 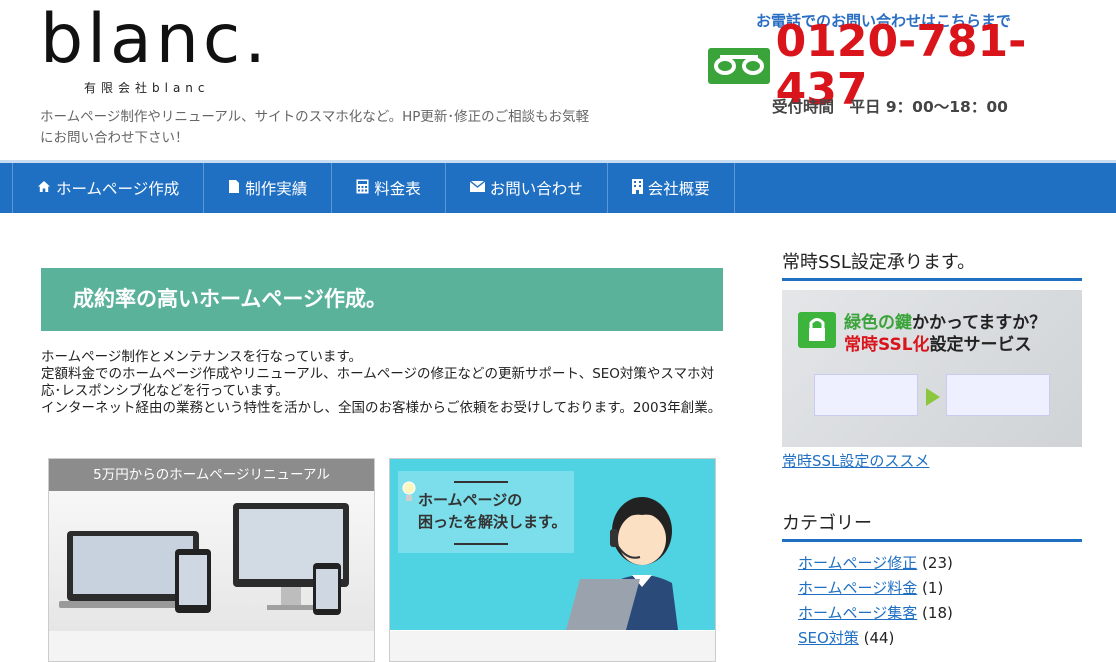 I want to click on ssl-banner: 緑色の鍵かかってますか？ 常時SSL化設定サービス, so click(x=932, y=368).